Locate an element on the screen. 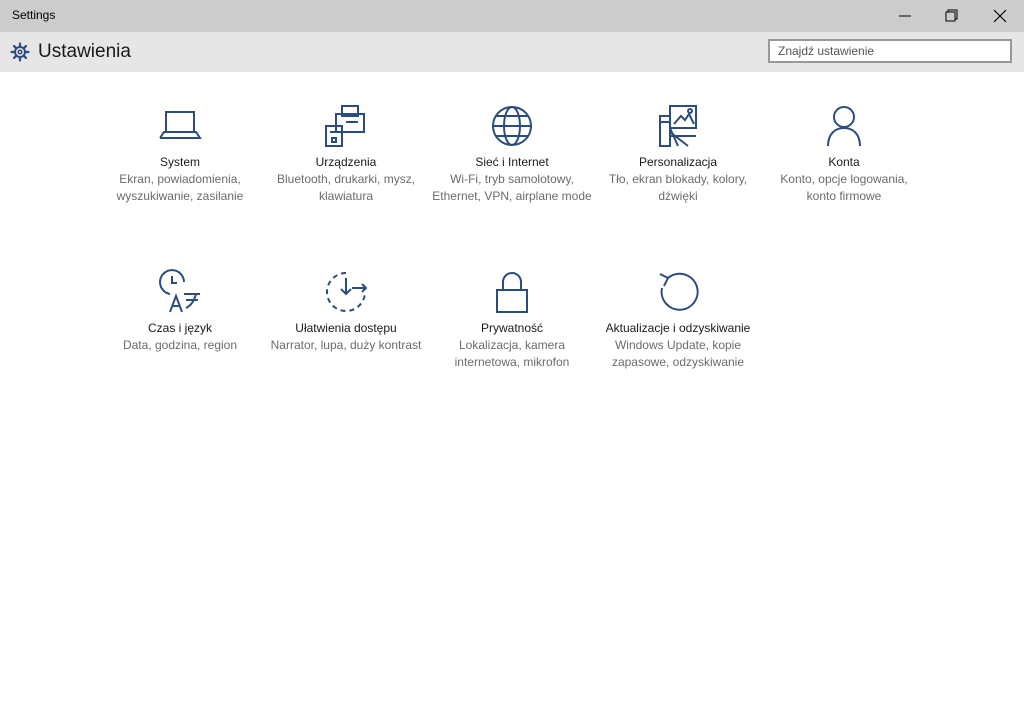 This screenshot has width=1024, height=728. tile-label: Aktualizacje i odzyskiwanie is located at coordinates (678, 328).